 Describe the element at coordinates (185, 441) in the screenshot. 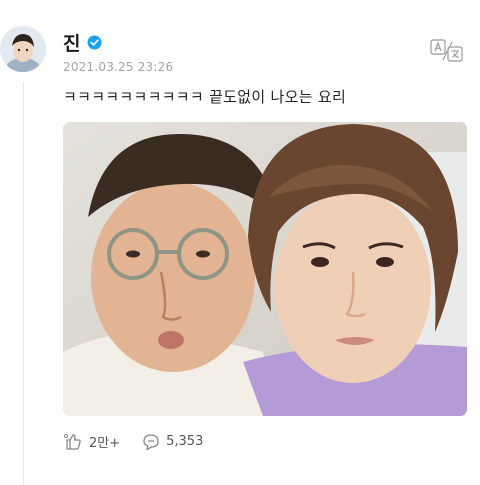

I see `comment-count: 5,353` at that location.